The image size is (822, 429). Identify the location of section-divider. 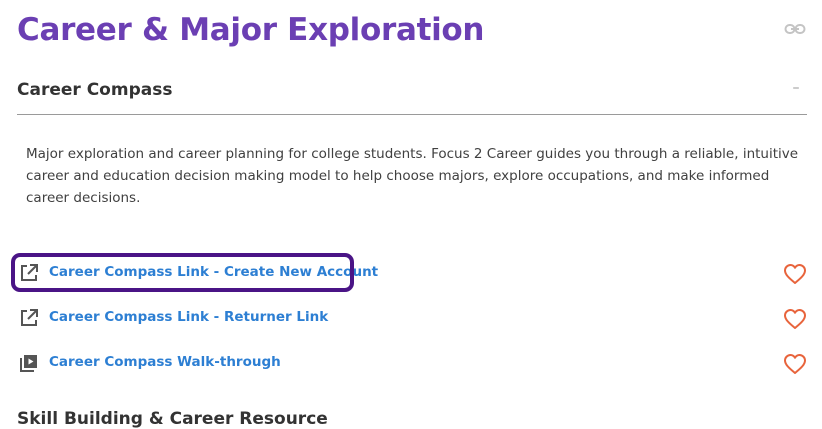
(412, 114).